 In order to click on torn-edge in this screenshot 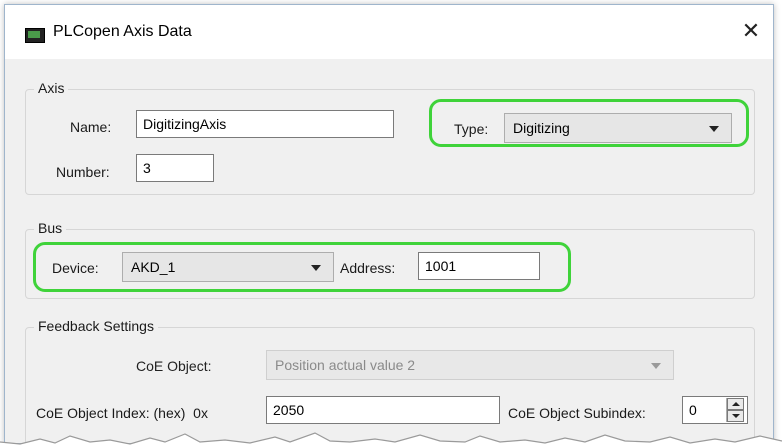, I will do `click(391, 440)`.